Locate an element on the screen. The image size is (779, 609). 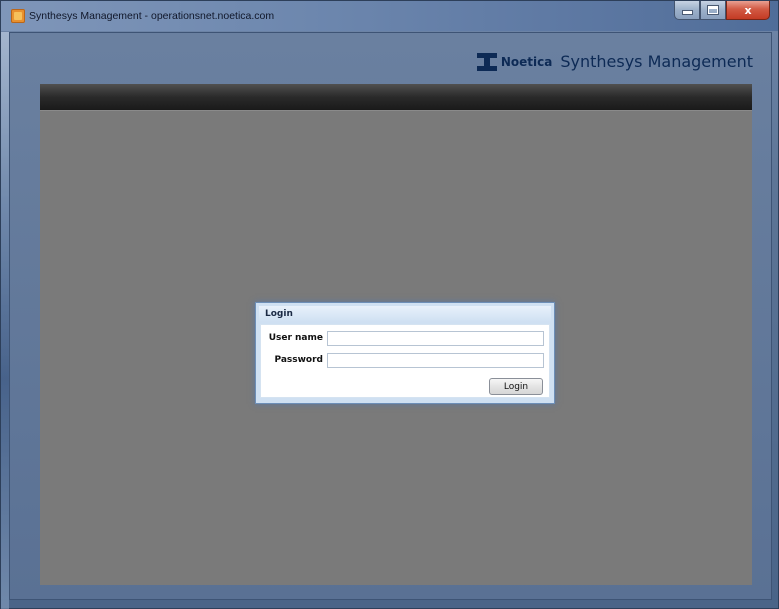
minimize-button is located at coordinates (687, 10).